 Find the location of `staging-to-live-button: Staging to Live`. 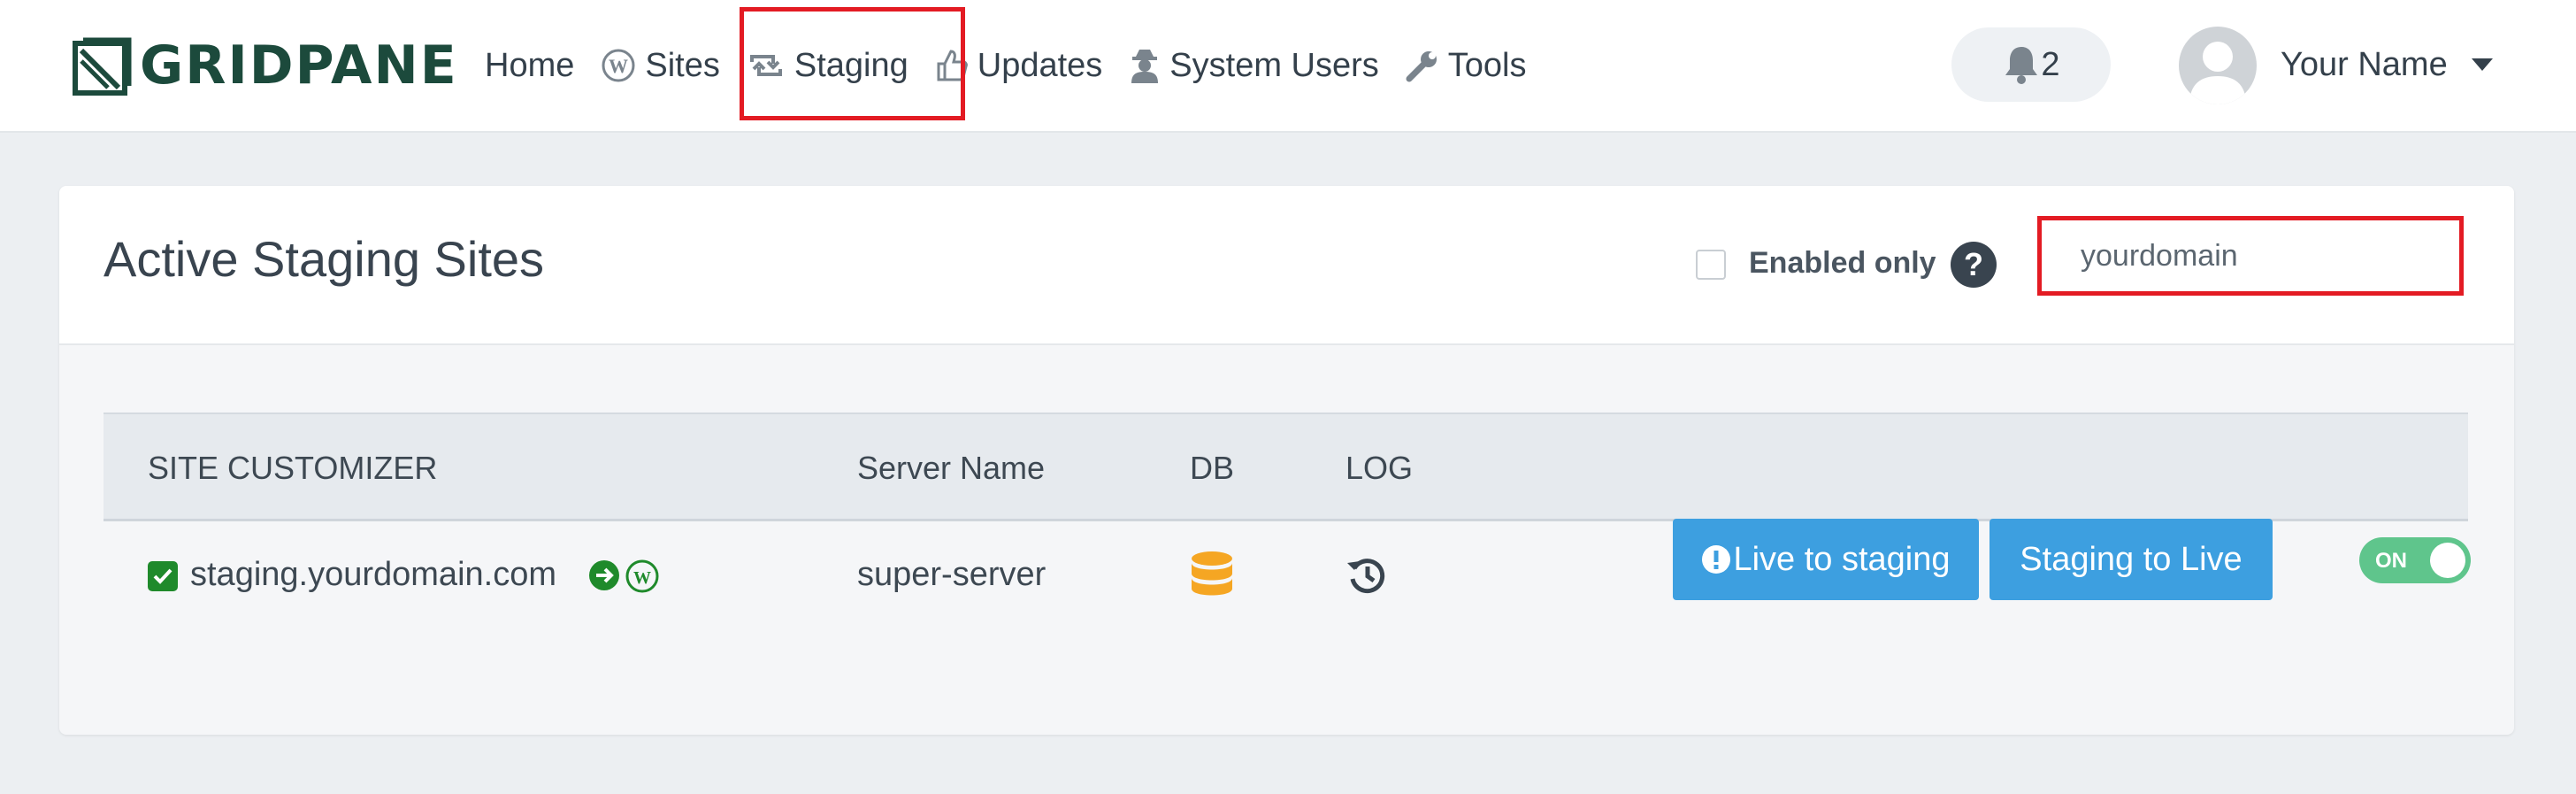

staging-to-live-button: Staging to Live is located at coordinates (2131, 559).